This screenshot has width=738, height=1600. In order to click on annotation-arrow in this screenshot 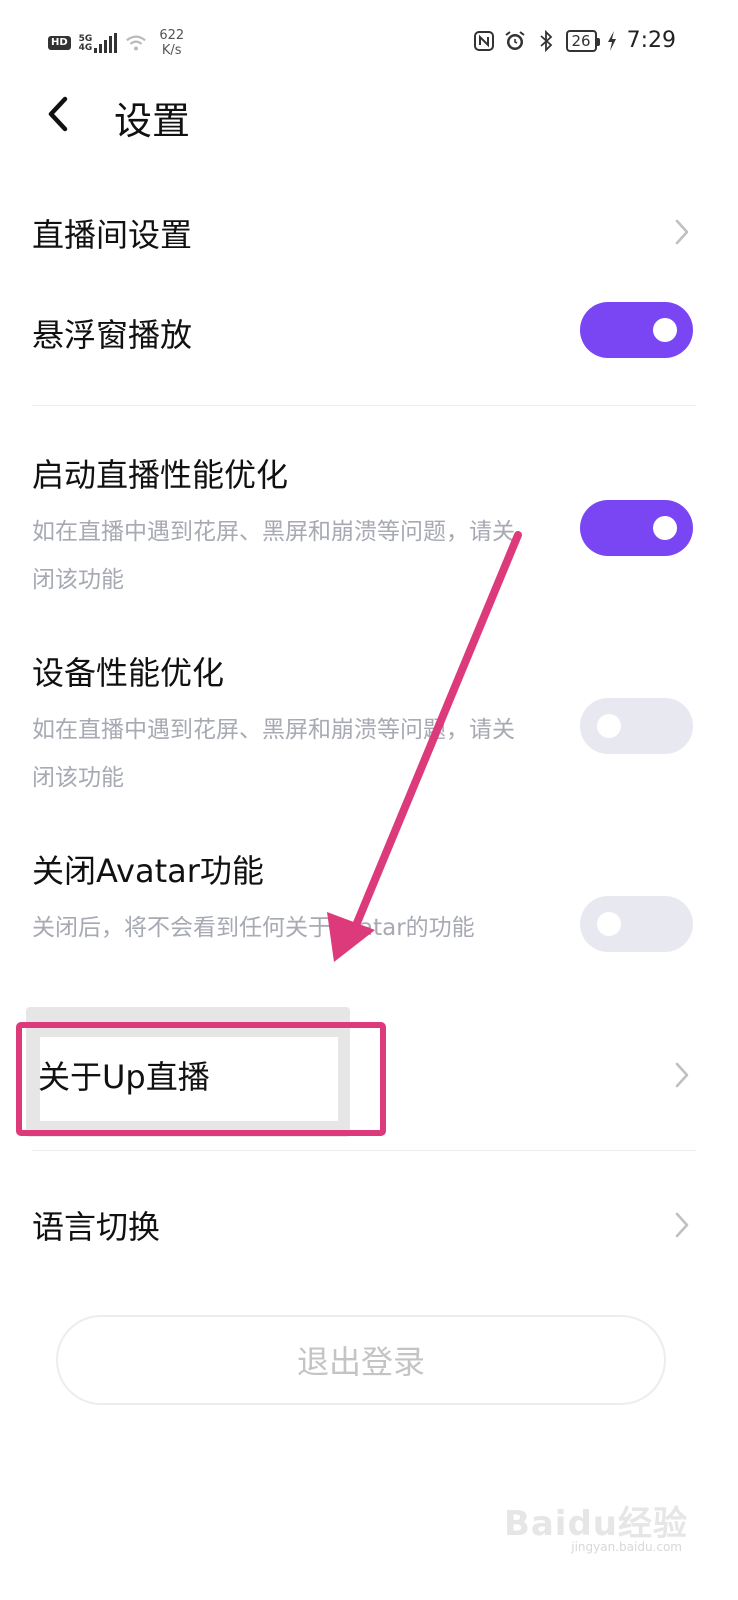, I will do `click(424, 746)`.